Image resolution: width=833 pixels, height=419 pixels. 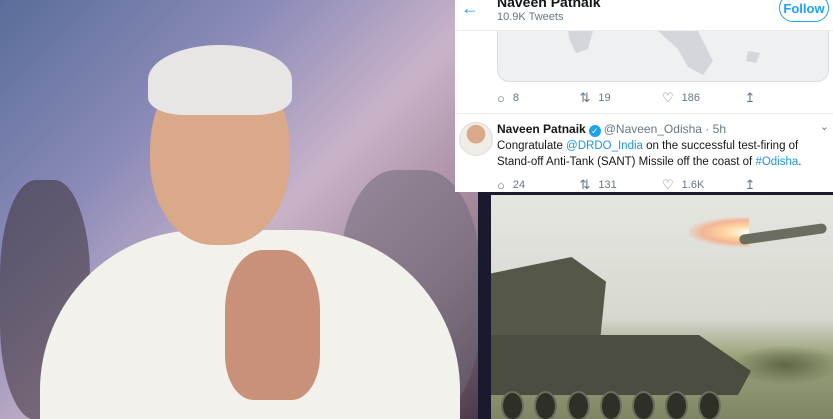 I want to click on author-name: Naveen Patnaik, so click(x=541, y=129).